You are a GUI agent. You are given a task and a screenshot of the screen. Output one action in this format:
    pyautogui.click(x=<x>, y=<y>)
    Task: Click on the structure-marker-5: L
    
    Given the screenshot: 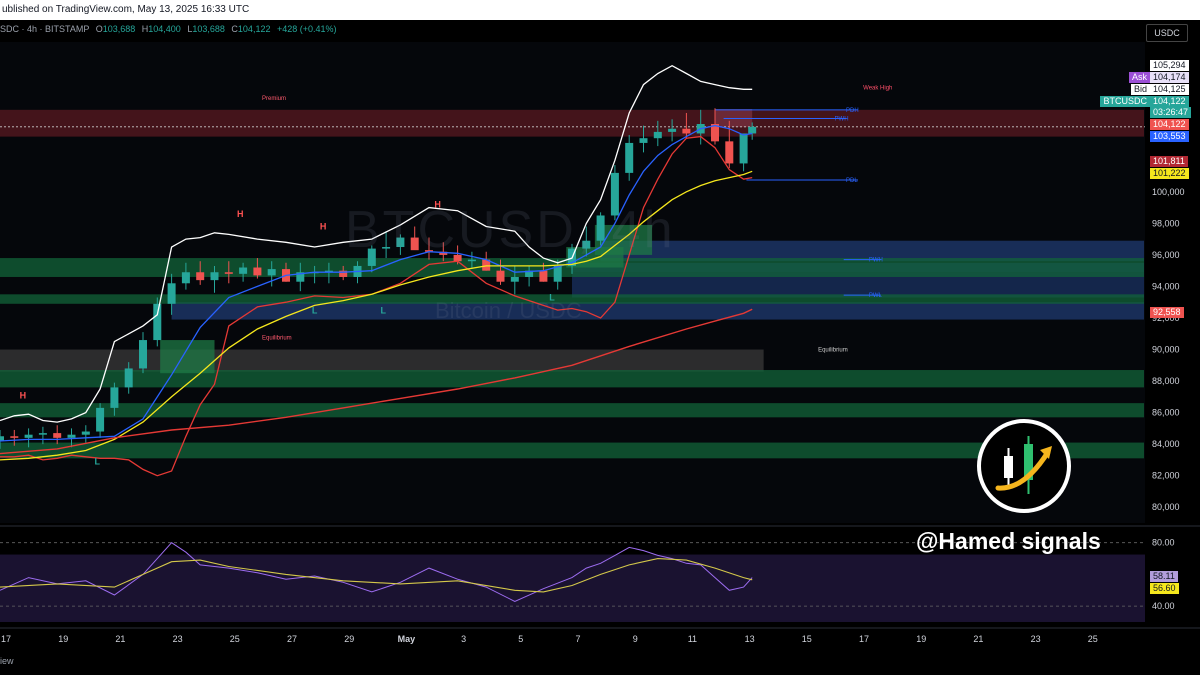 What is the action you would take?
    pyautogui.click(x=315, y=310)
    